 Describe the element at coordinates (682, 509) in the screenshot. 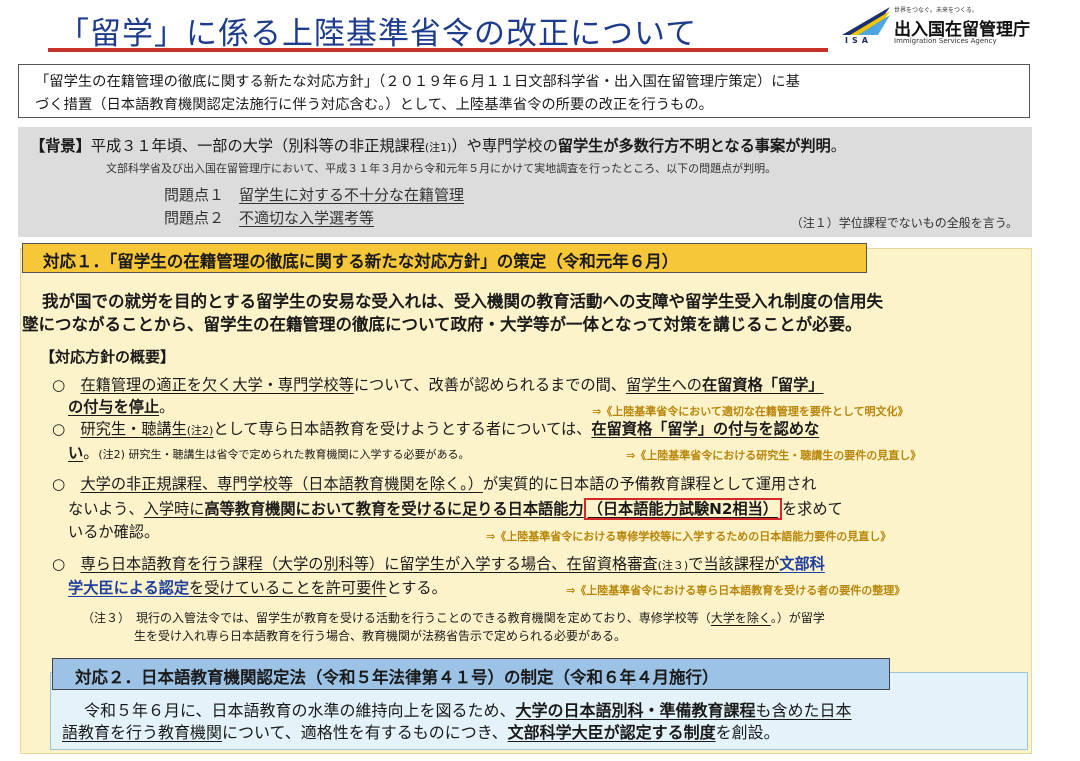

I see `jlpt-n2-highlight: （日本語能力試験N2相当）` at that location.